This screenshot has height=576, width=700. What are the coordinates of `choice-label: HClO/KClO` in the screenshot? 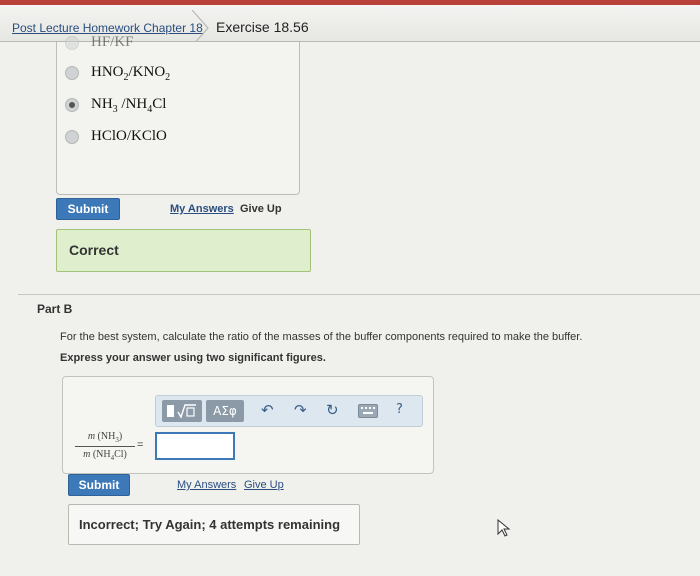 It's located at (129, 136).